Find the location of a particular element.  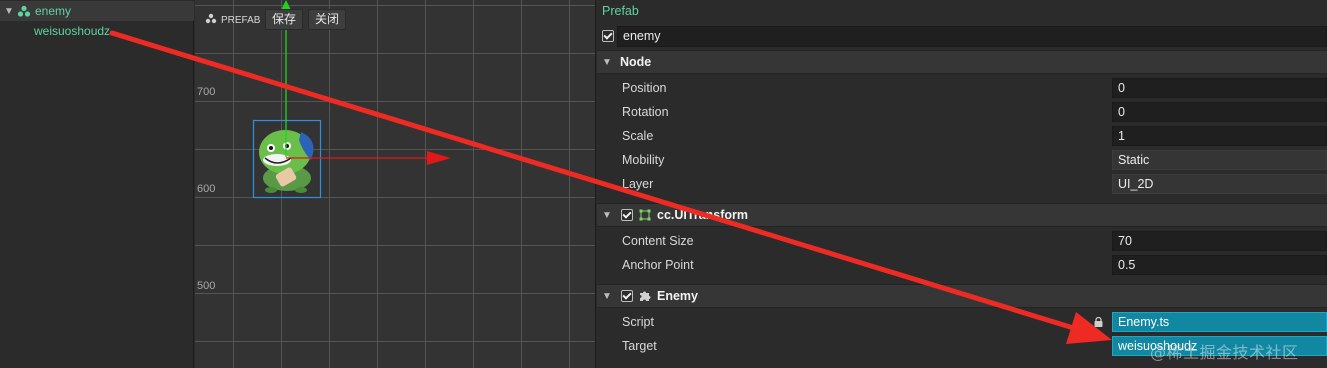

node-name-row: enemy is located at coordinates (962, 36).